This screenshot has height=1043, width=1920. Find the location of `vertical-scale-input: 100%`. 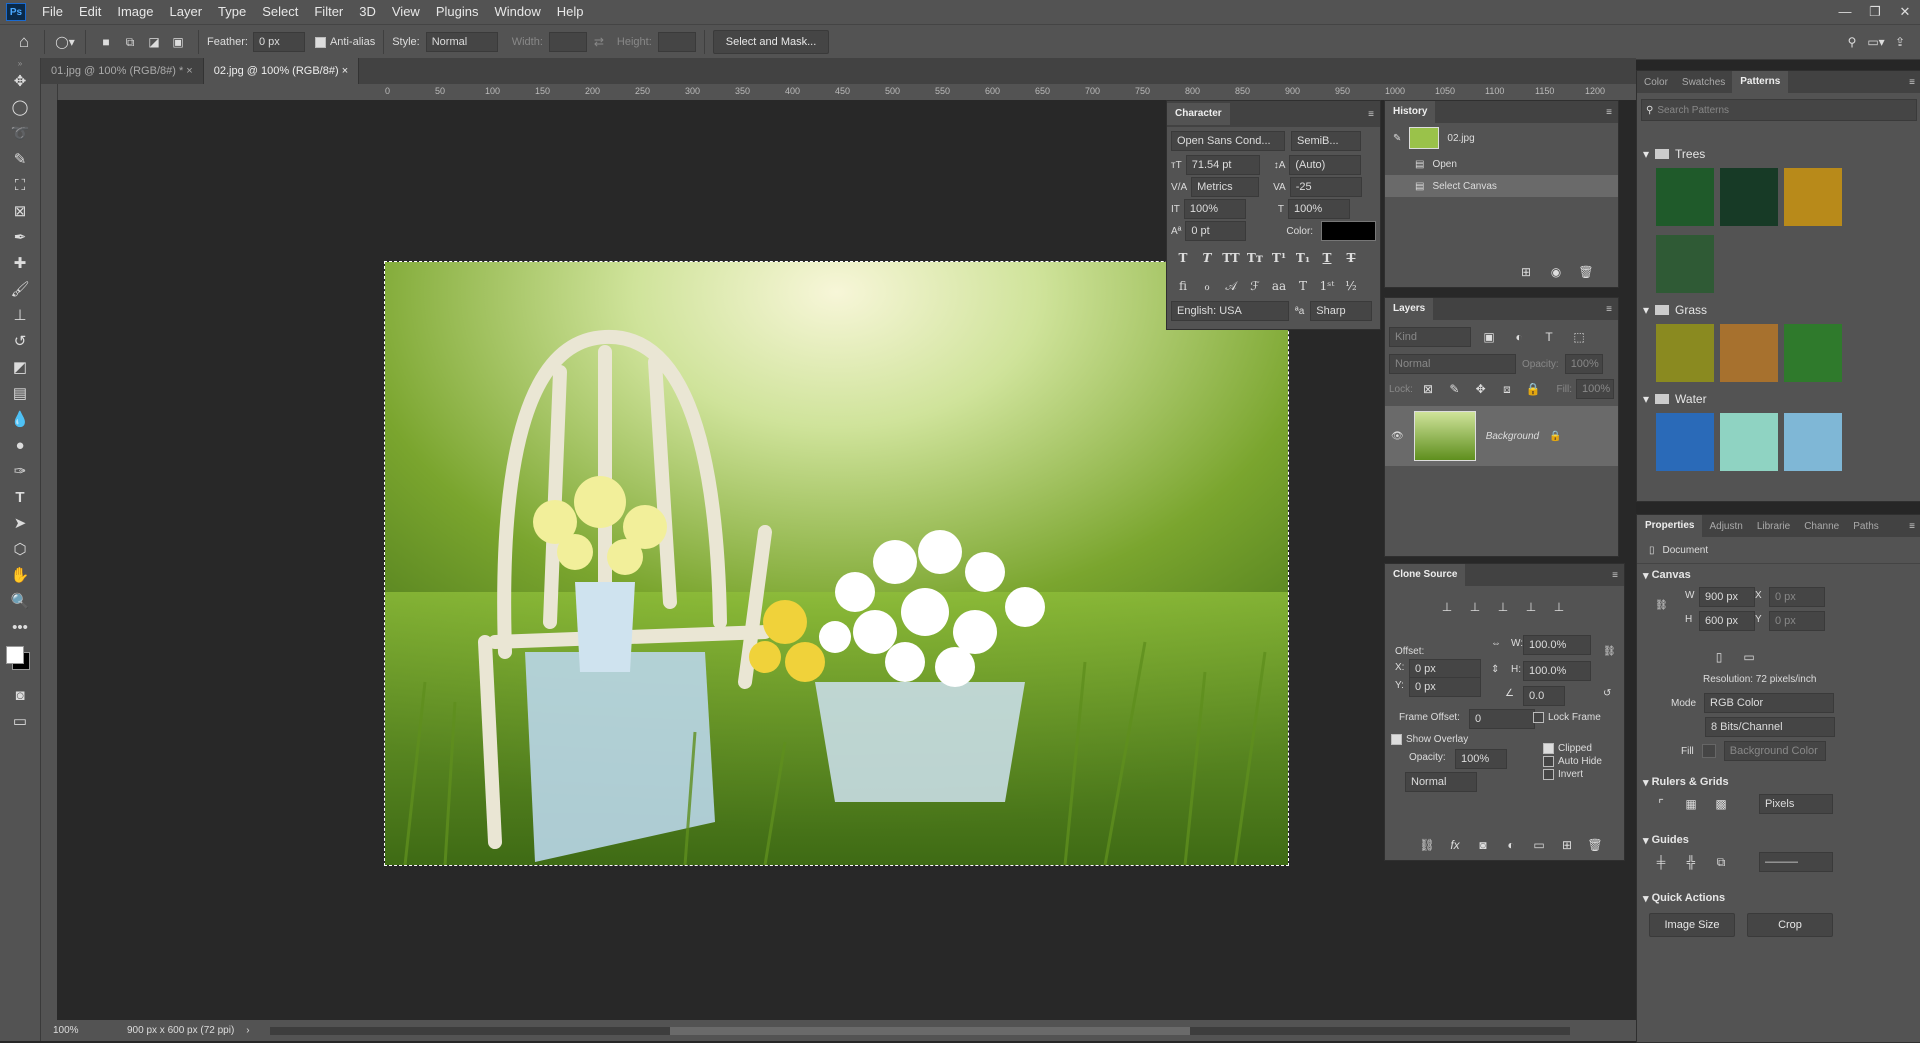

vertical-scale-input: 100% is located at coordinates (1214, 209).